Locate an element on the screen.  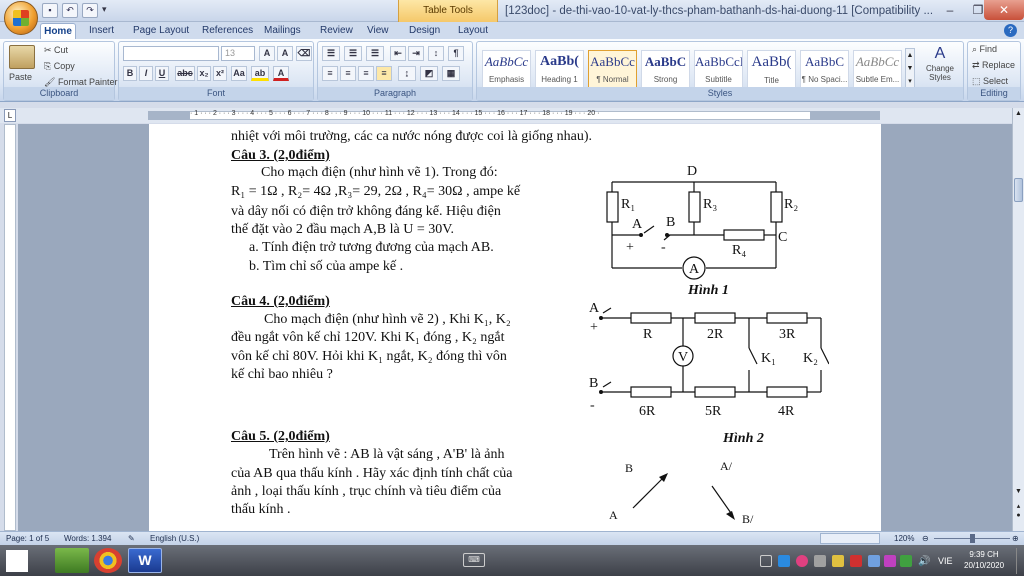
view-buttons is located at coordinates (850, 538).